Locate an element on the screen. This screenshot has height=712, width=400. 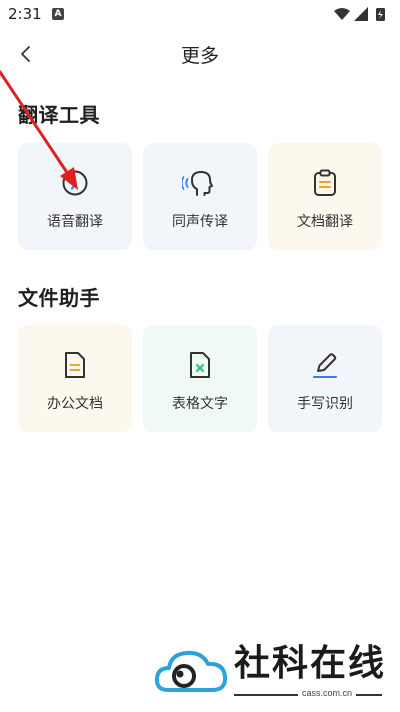
page-title: 更多 is located at coordinates (199, 56).